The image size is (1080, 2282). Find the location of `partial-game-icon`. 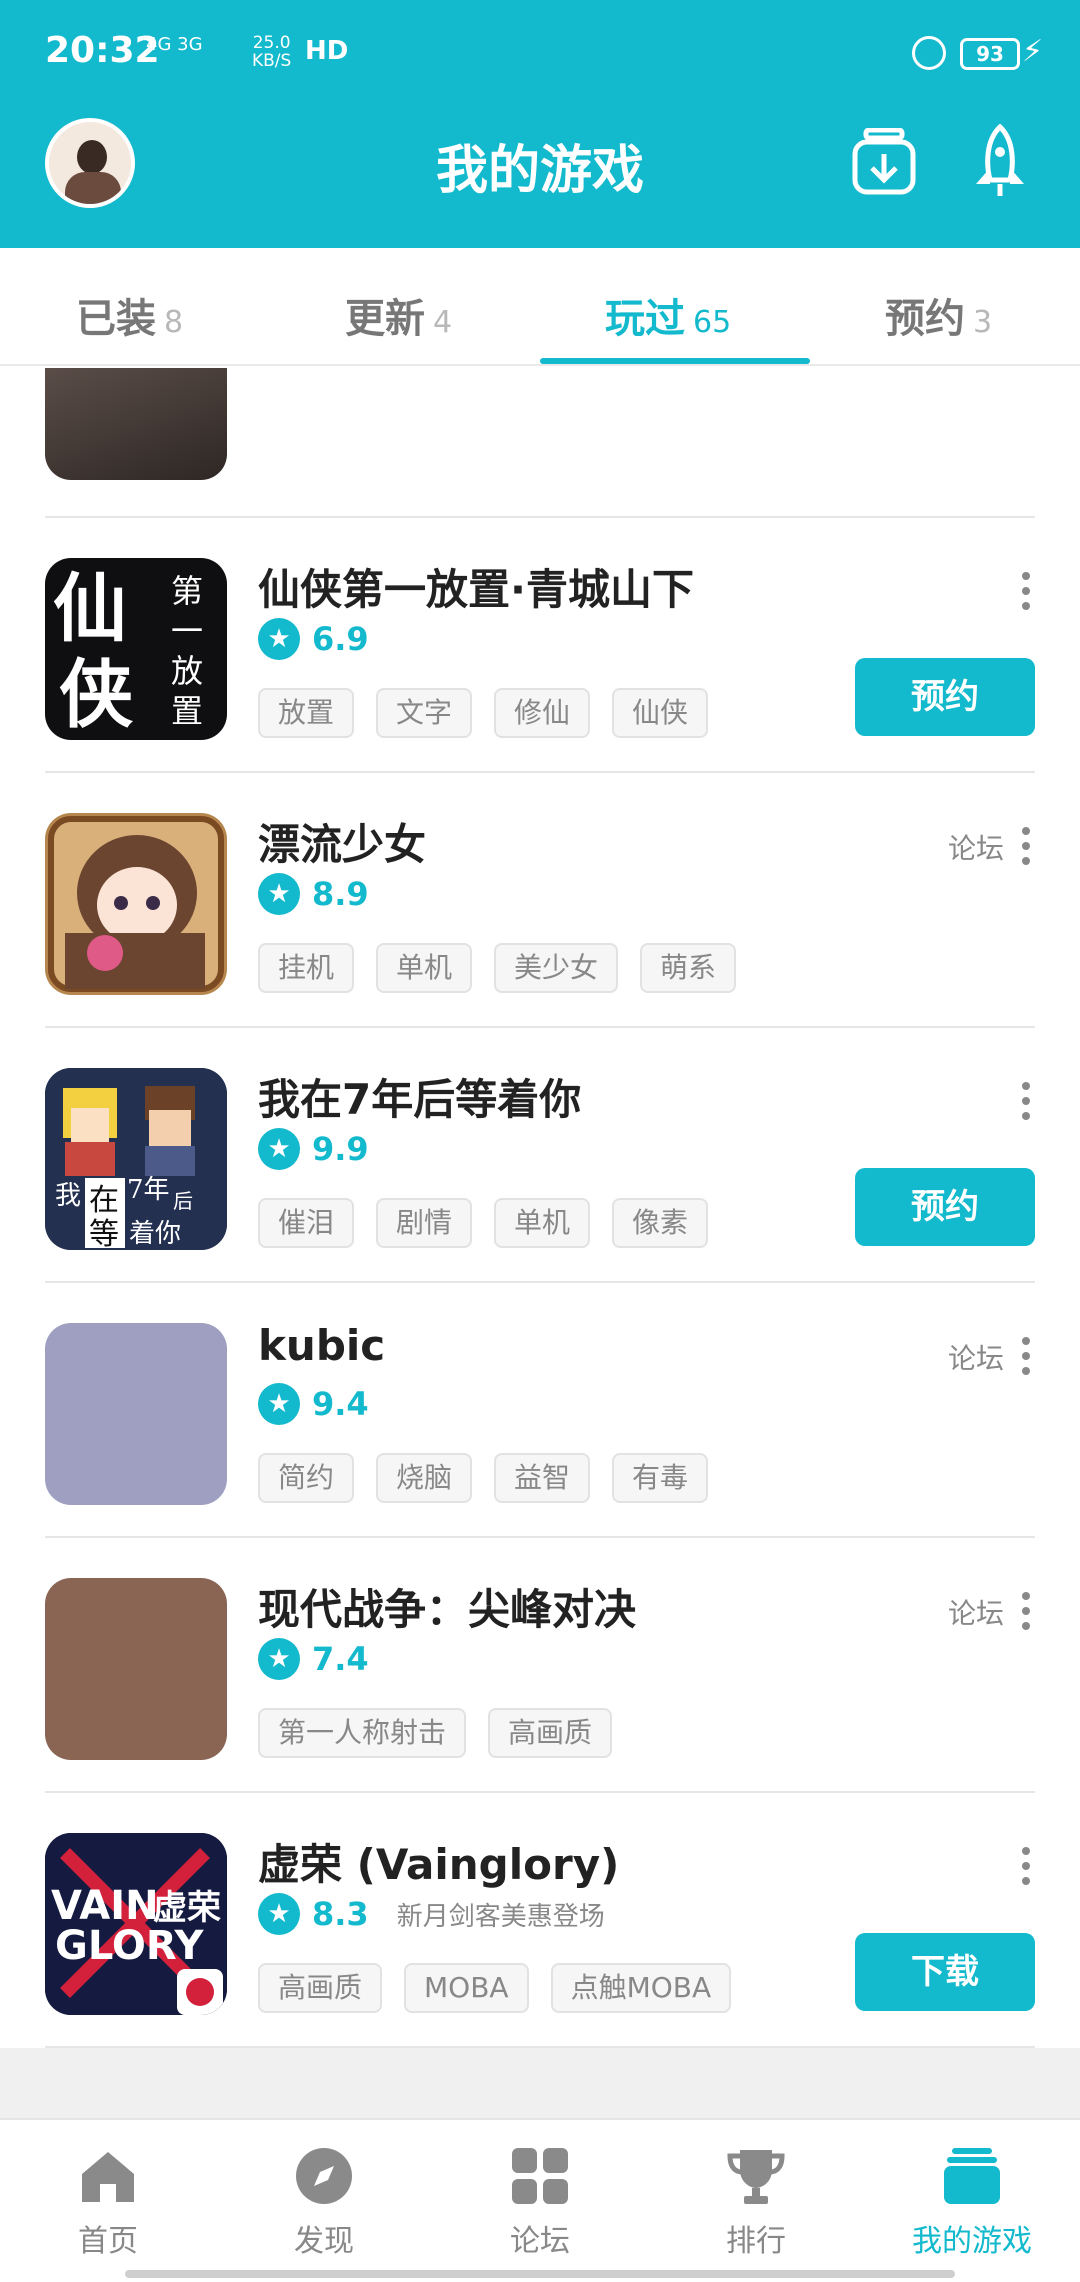

partial-game-icon is located at coordinates (136, 424).